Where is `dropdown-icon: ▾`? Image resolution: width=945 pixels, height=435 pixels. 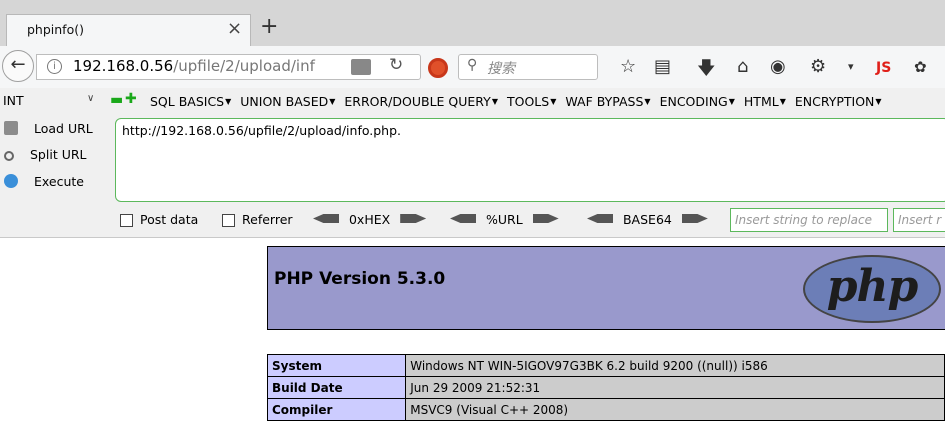
dropdown-icon: ▾ is located at coordinates (851, 66).